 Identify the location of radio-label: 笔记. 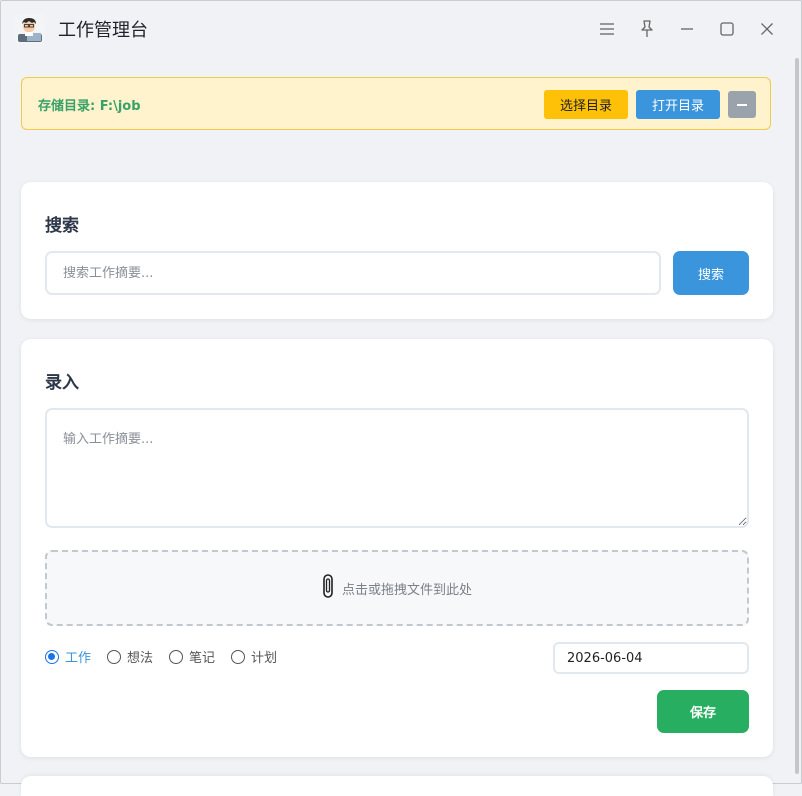
(202, 658).